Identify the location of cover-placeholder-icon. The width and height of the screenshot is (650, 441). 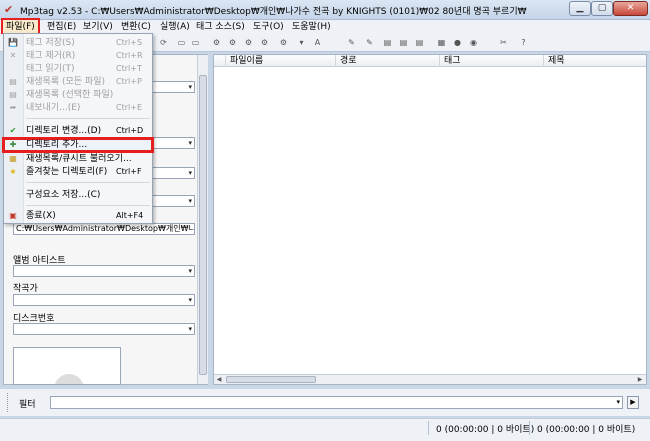
(69, 379).